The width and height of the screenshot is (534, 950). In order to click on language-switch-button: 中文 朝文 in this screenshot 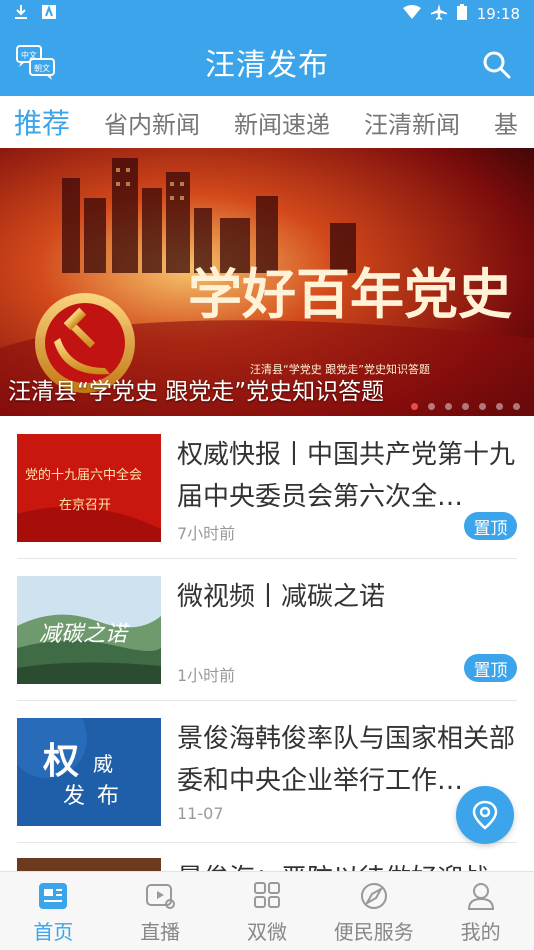, I will do `click(36, 63)`.